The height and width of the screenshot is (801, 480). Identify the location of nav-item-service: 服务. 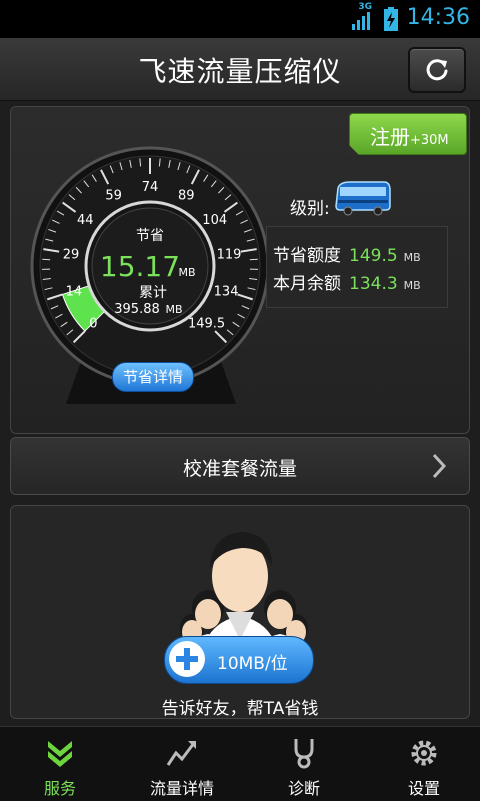
(60, 764).